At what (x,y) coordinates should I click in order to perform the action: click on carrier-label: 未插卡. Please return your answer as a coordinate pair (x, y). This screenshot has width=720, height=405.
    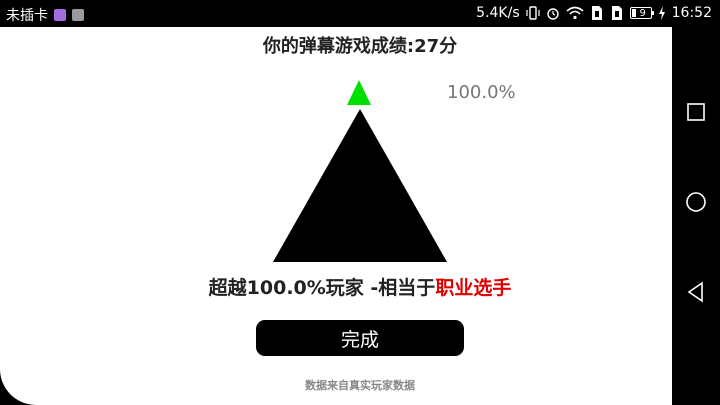
    Looking at the image, I should click on (27, 16).